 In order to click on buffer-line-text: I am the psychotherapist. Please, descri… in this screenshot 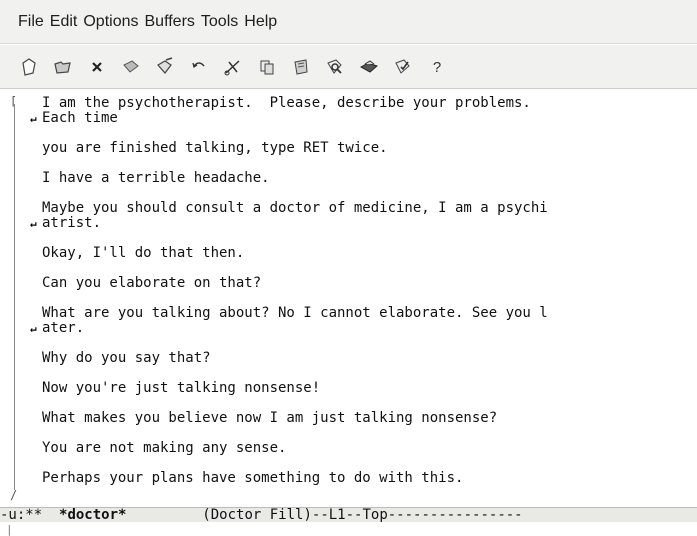, I will do `click(286, 103)`.